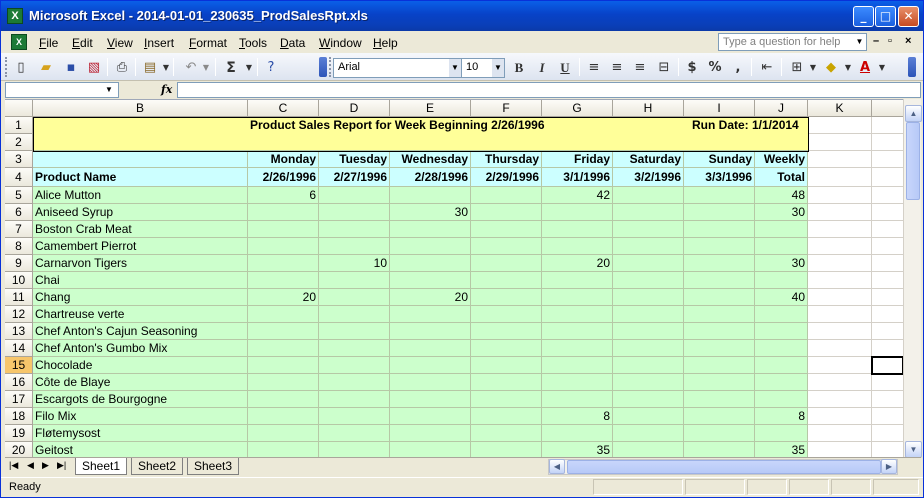 The width and height of the screenshot is (924, 498). What do you see at coordinates (166, 89) in the screenshot?
I see `insert-function-icon: fx` at bounding box center [166, 89].